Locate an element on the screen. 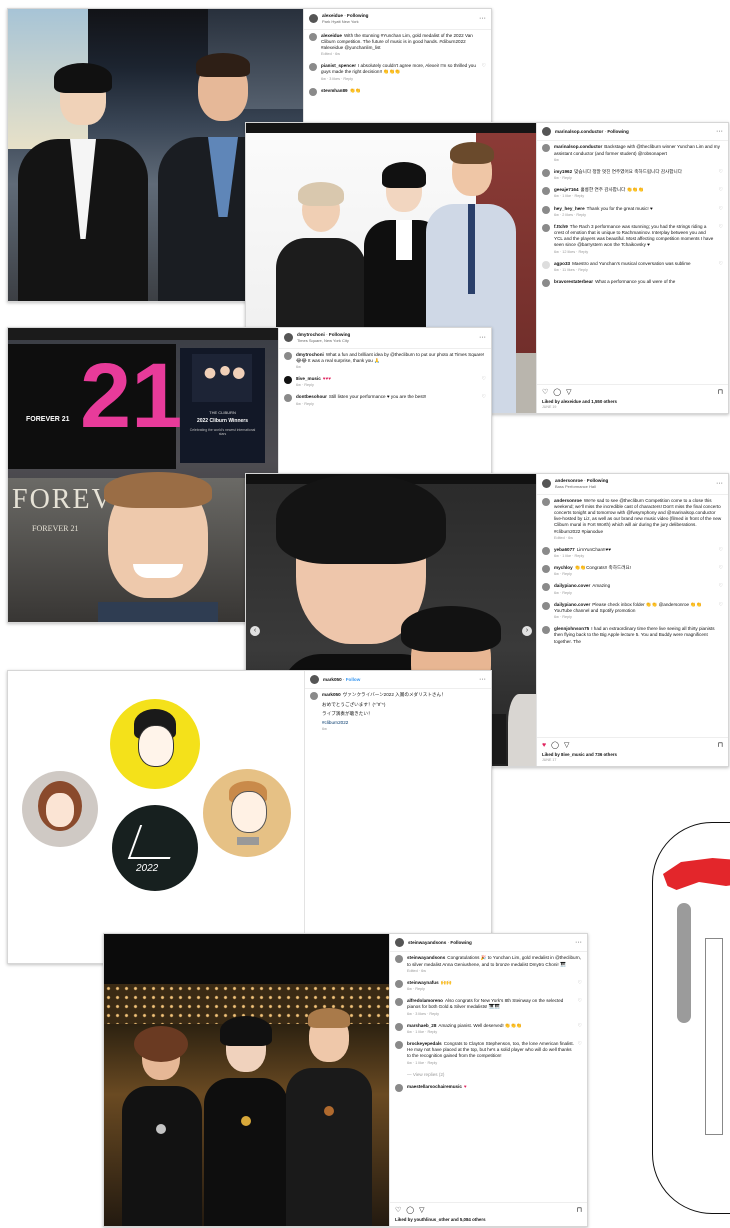 The width and height of the screenshot is (730, 1228). caption-username: mark050 is located at coordinates (331, 694).